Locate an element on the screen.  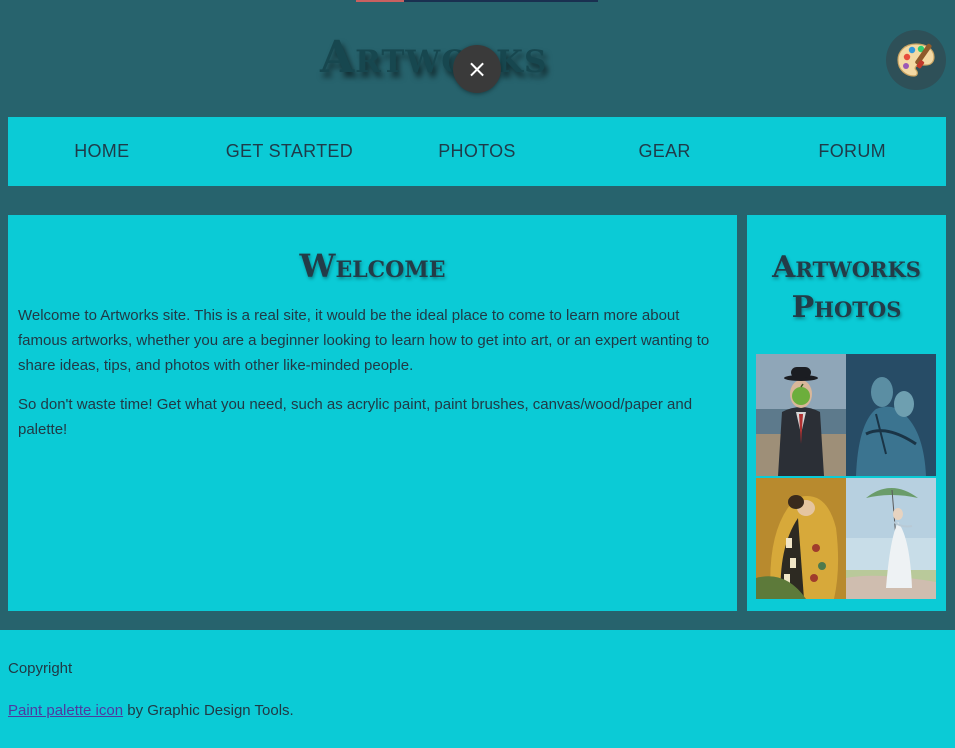
photos-sidebar: Artworks Photos is located at coordinates (846, 413).